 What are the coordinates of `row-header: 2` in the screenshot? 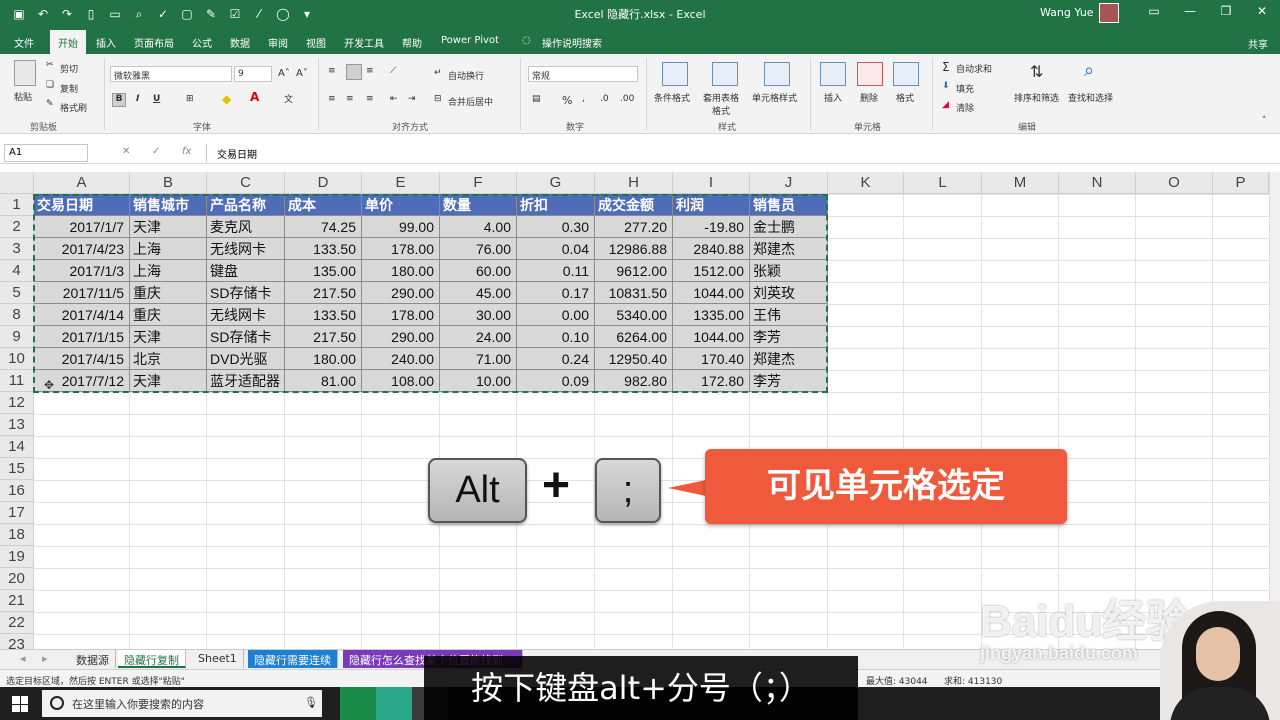 It's located at (17, 227).